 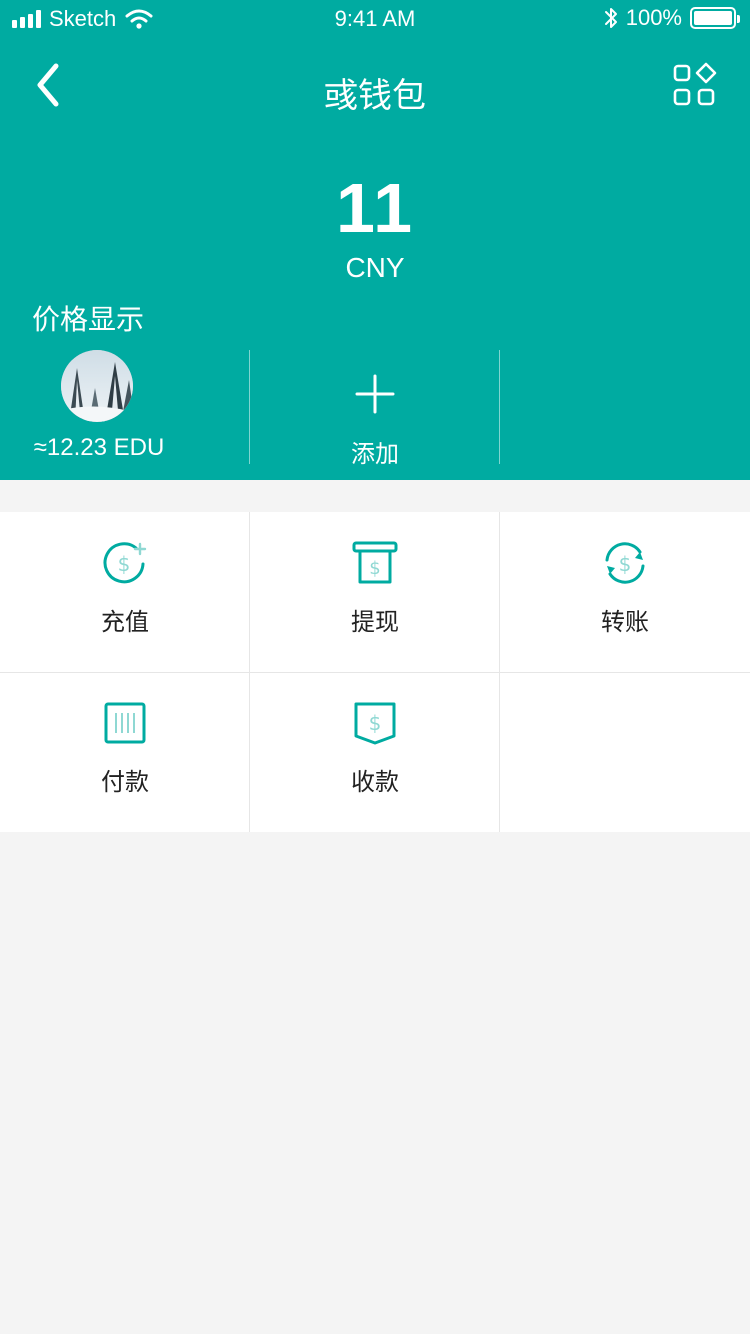 What do you see at coordinates (375, 96) in the screenshot?
I see `page-title: 彧钱包` at bounding box center [375, 96].